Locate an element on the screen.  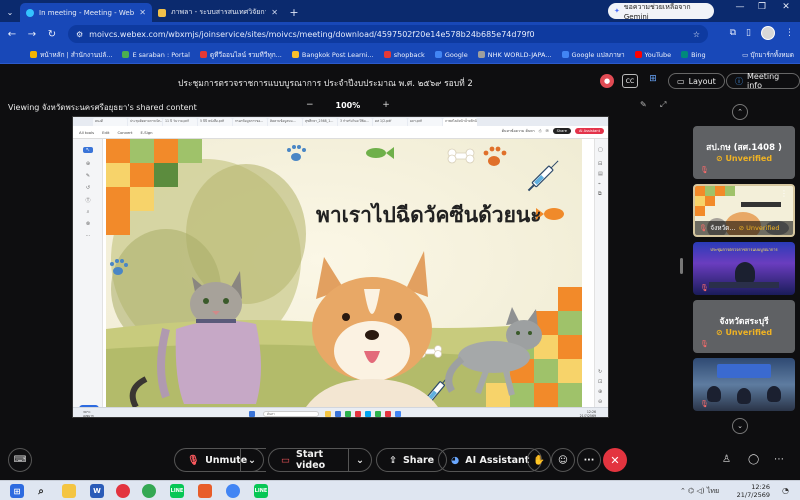
scroll-down-button: ⌄ is located at coordinates (740, 426).